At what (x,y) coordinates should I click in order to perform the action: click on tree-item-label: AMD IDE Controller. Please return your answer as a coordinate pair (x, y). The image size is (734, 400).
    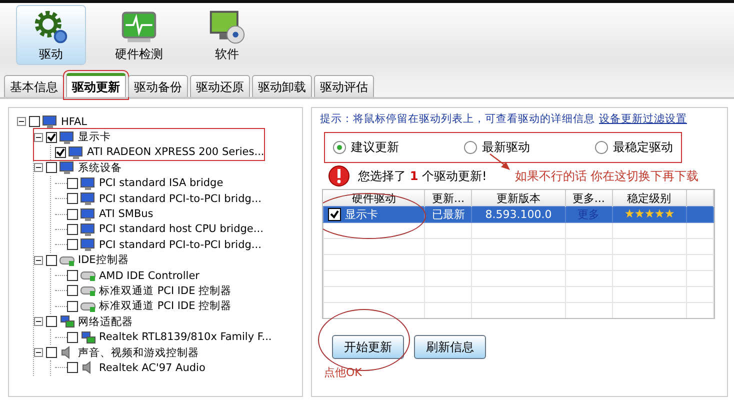
    Looking at the image, I should click on (149, 276).